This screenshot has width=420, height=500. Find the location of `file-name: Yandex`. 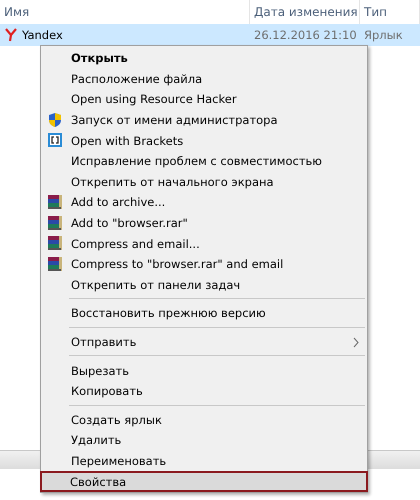

file-name: Yandex is located at coordinates (42, 35).